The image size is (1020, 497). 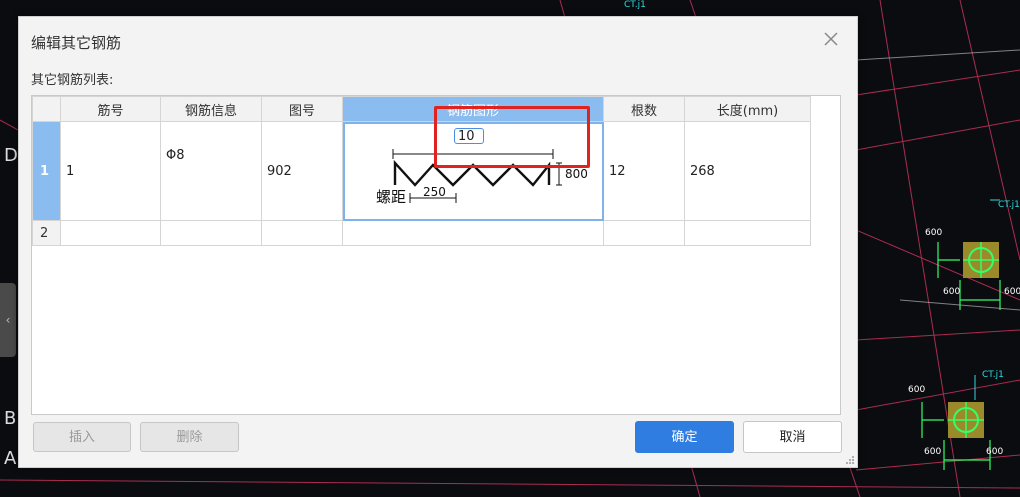 I want to click on cell-count, so click(x=644, y=233).